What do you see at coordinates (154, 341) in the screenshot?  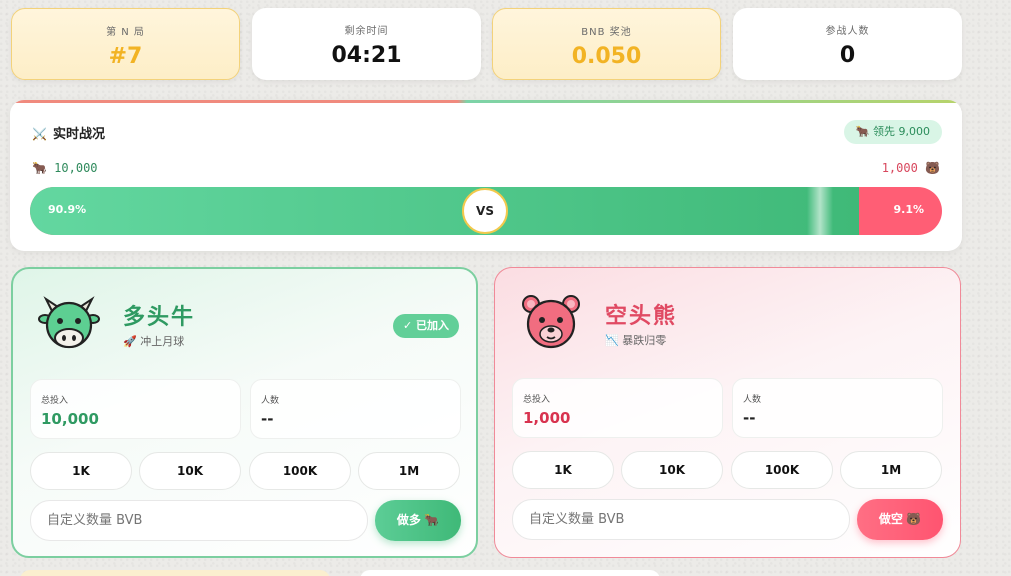 I see `bull-subtitle: 🚀 冲上月球` at bounding box center [154, 341].